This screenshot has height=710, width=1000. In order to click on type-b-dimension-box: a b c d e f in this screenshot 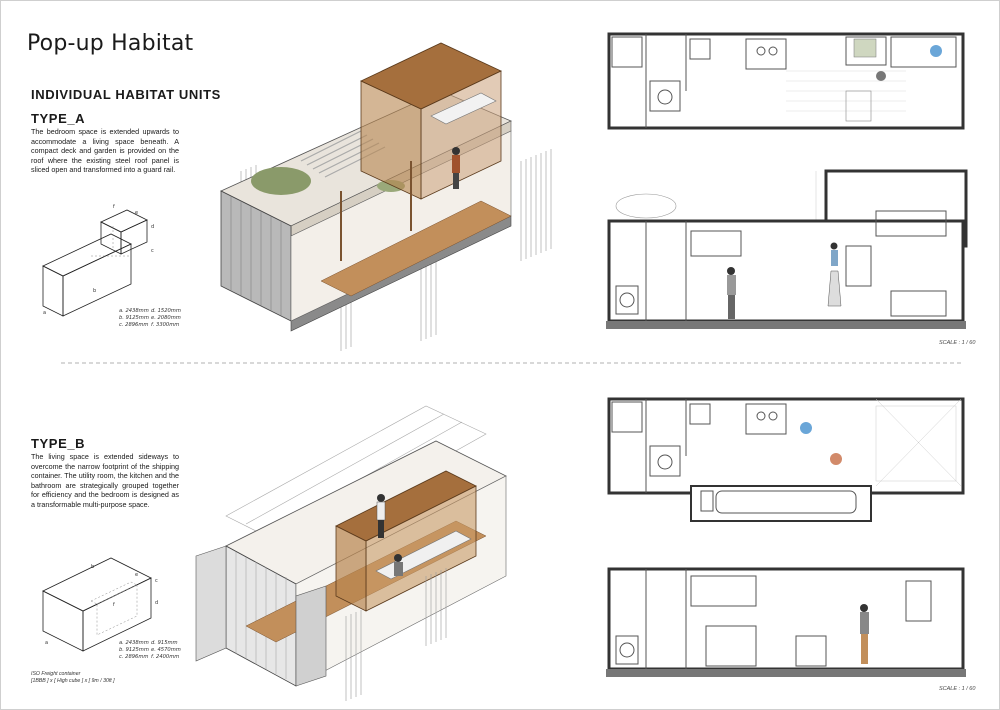, I will do `click(100, 604)`.